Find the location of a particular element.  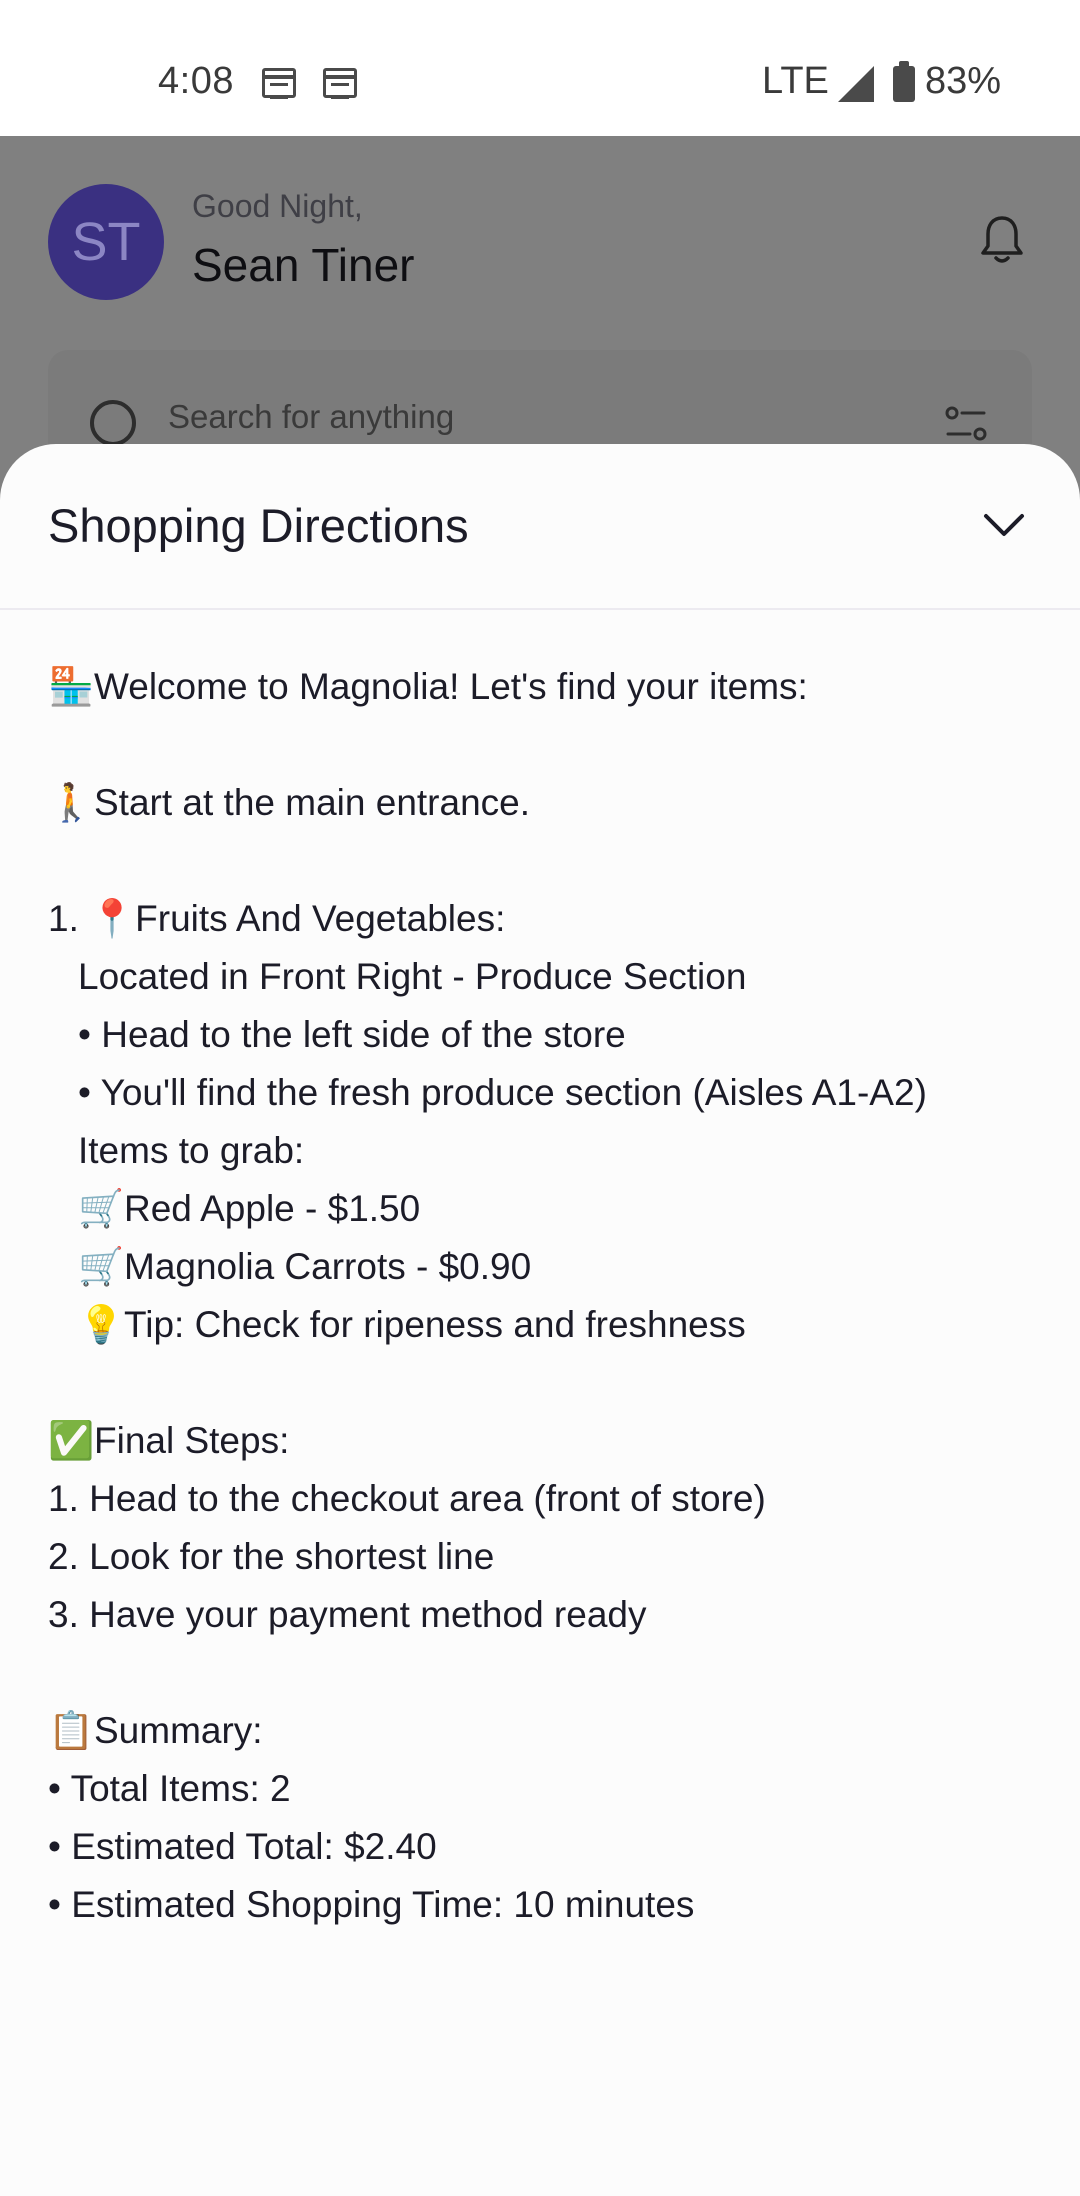

final-steps-heading: ✅Final Steps: is located at coordinates (548, 1445).